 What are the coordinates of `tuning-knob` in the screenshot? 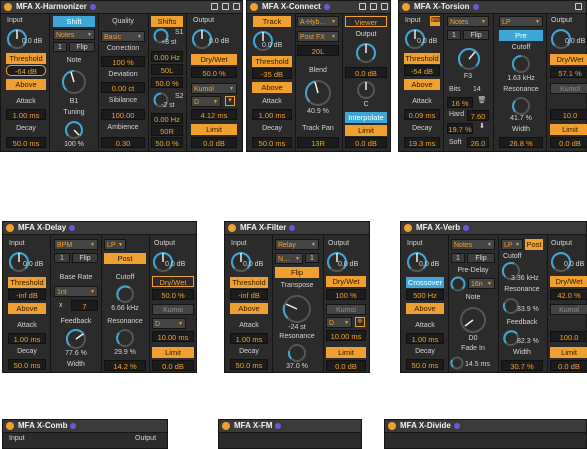 It's located at (74, 130).